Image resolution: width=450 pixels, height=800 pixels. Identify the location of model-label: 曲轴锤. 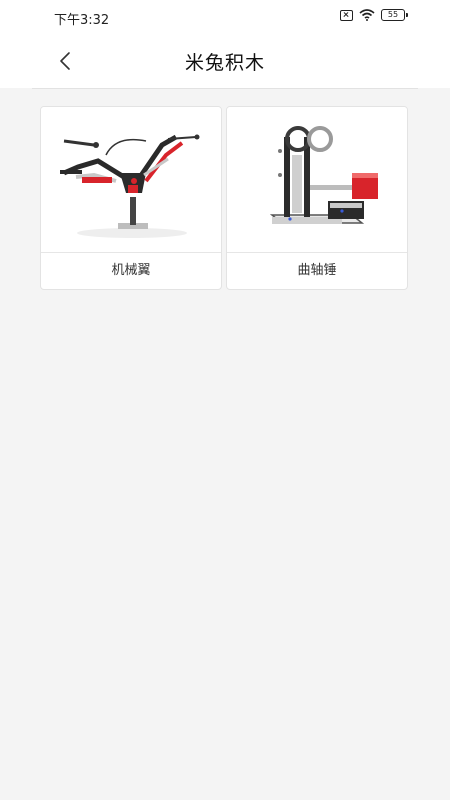
(317, 270).